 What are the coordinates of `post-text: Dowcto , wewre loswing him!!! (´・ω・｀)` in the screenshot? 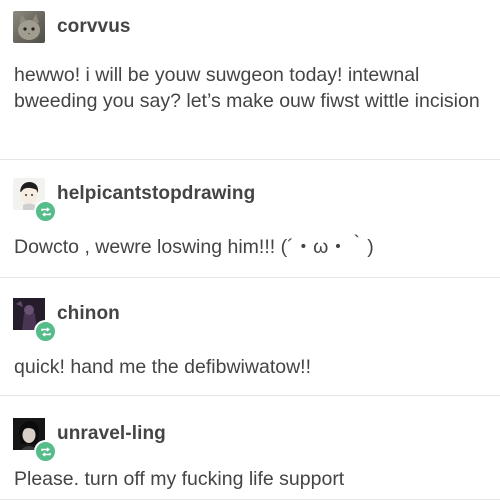 It's located at (194, 247).